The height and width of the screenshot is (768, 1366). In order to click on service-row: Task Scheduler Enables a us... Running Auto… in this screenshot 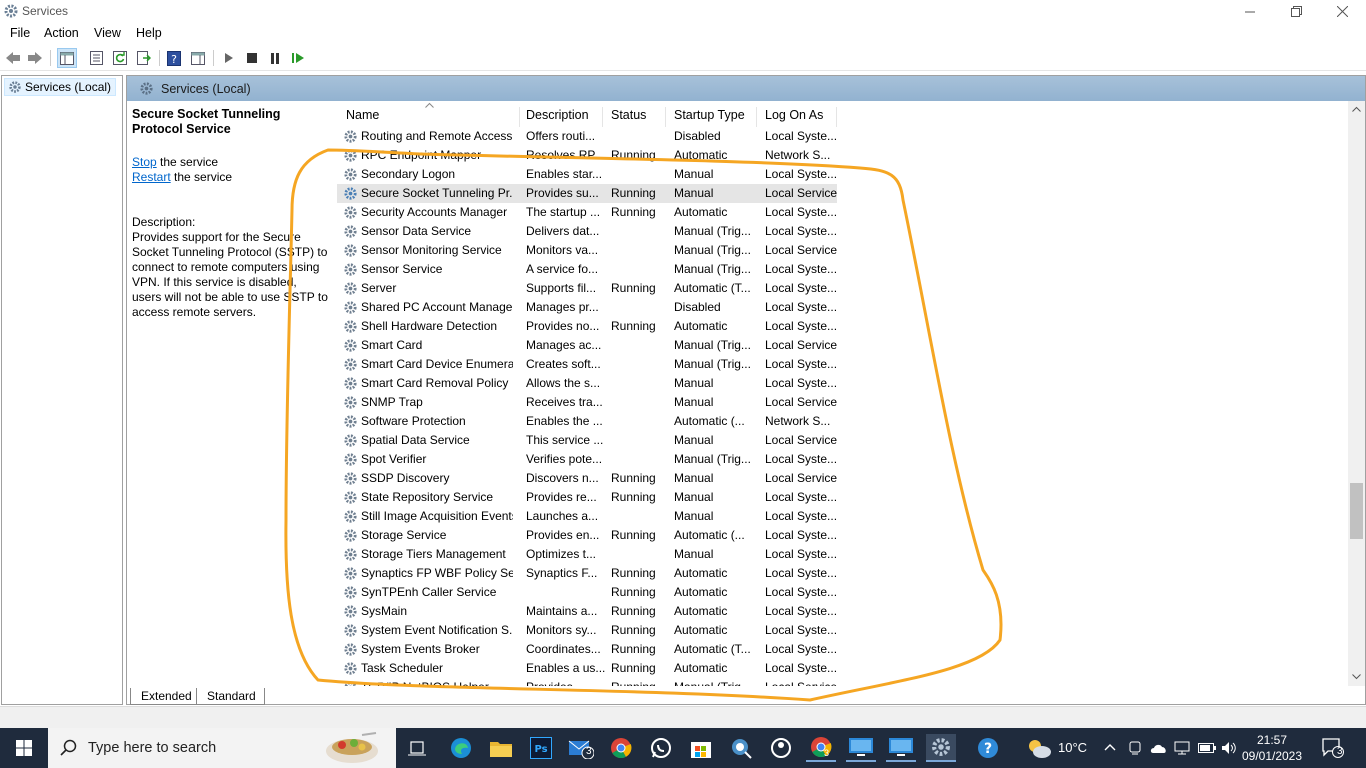, I will do `click(587, 668)`.